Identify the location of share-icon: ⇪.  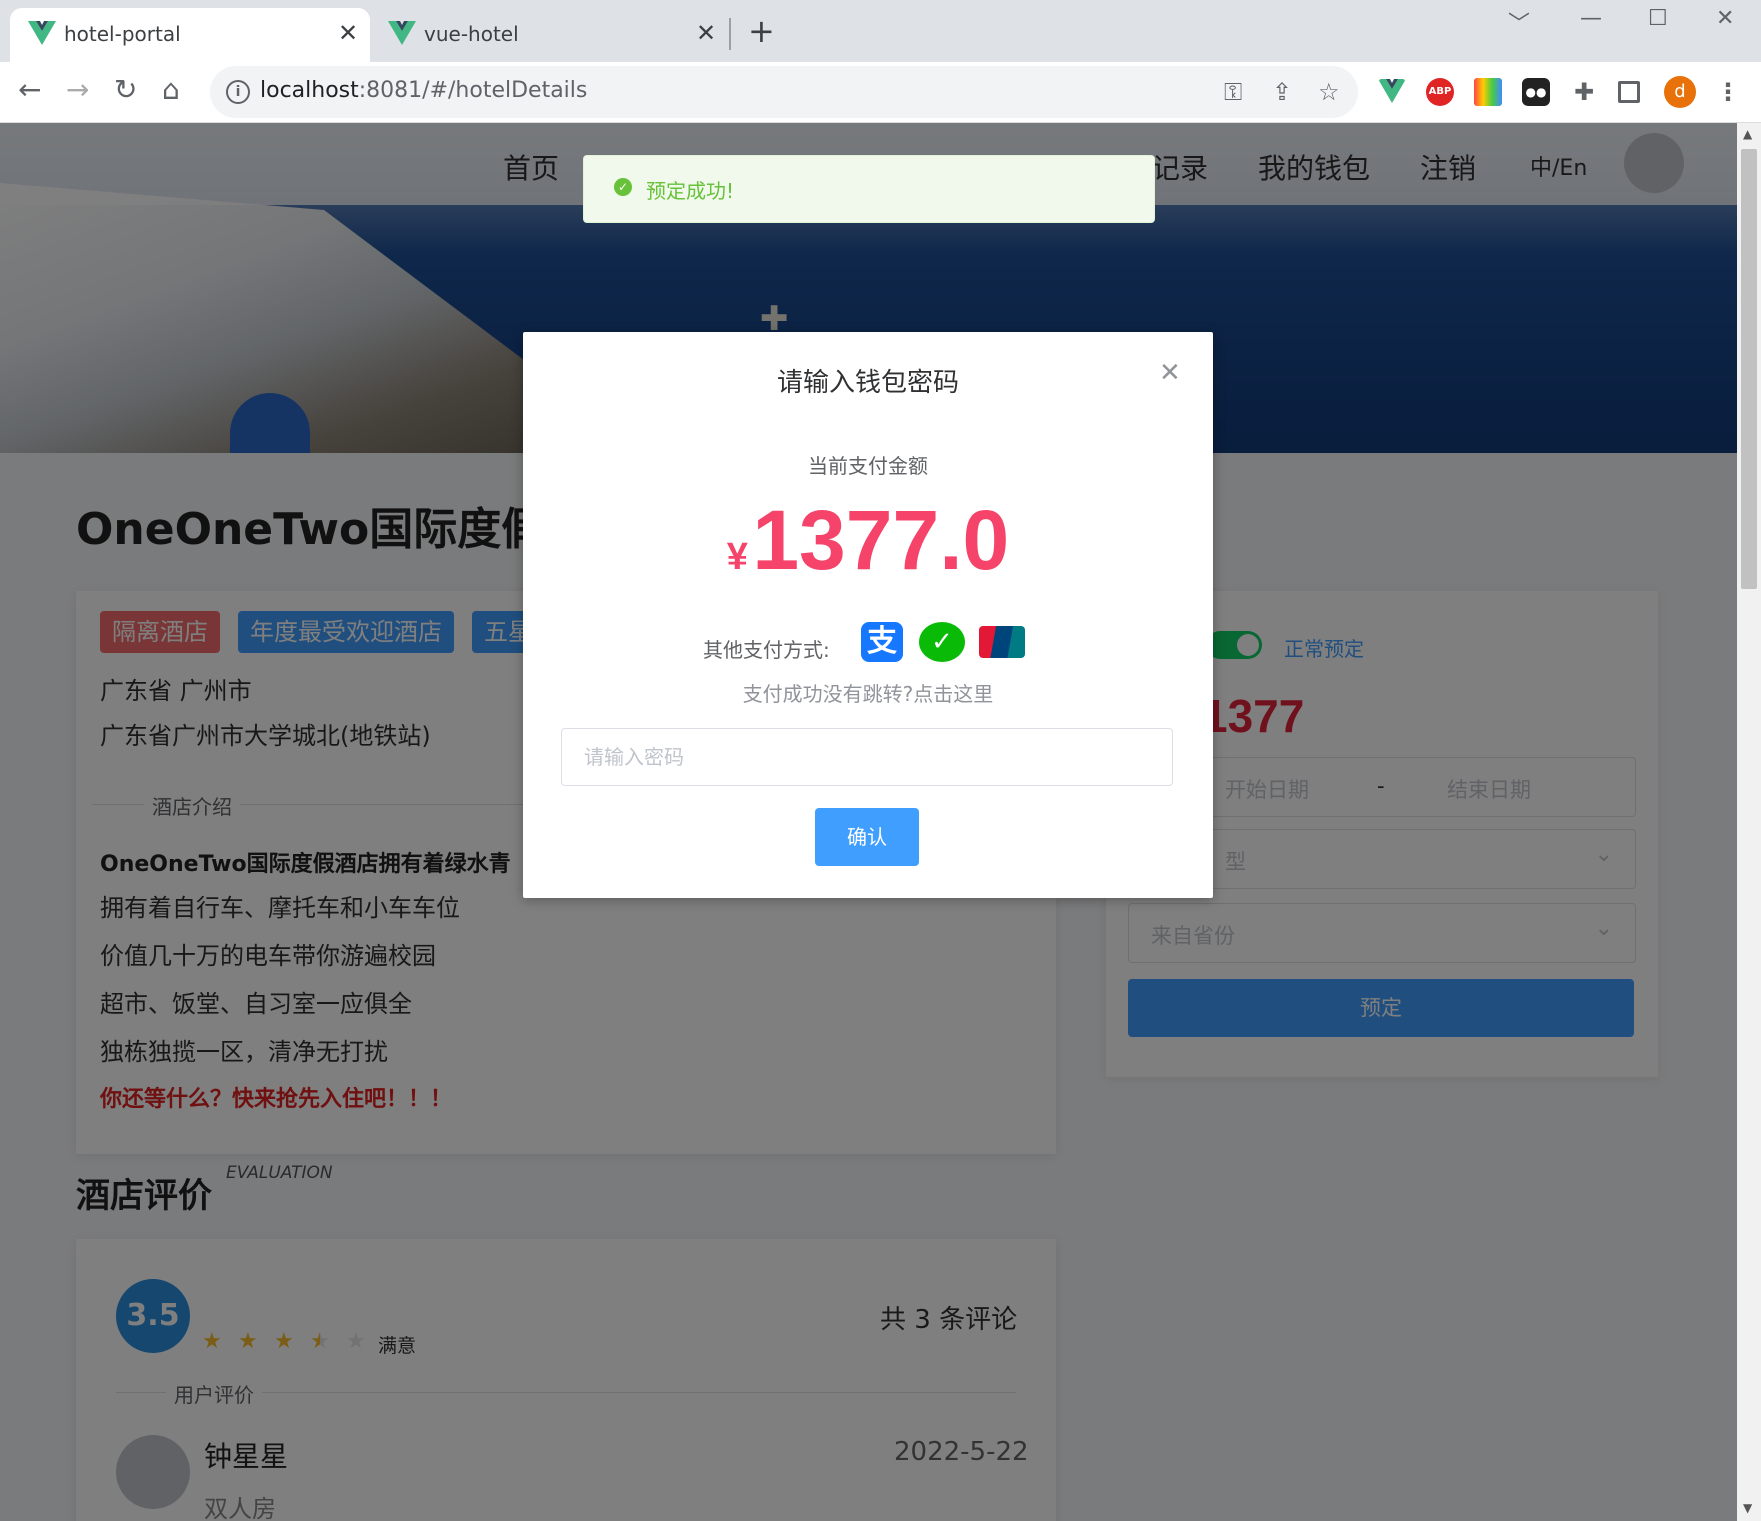
(1282, 92).